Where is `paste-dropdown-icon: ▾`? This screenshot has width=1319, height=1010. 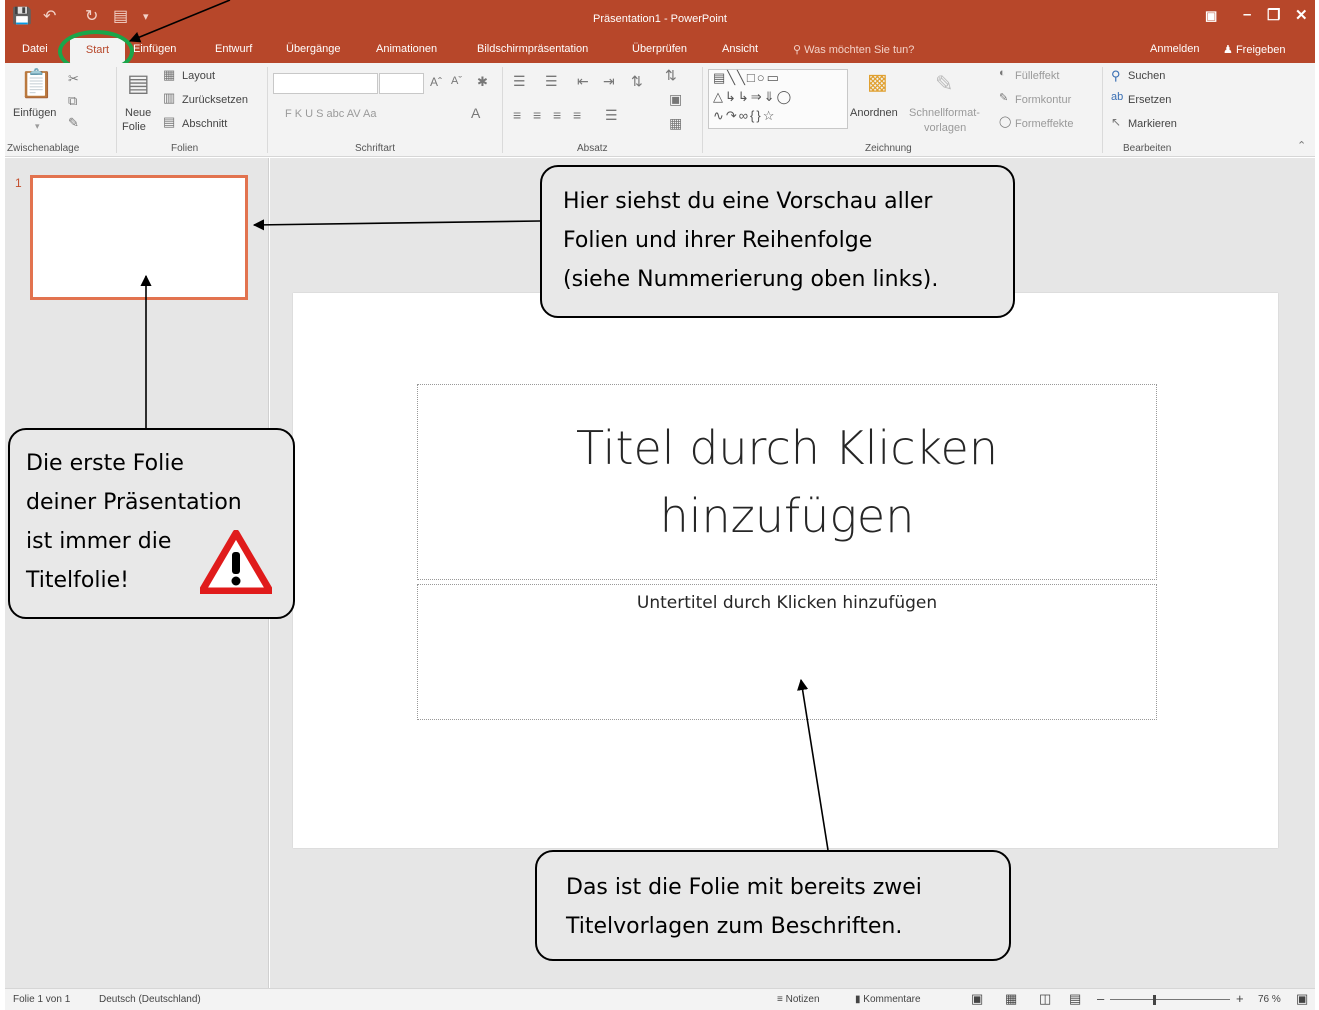
paste-dropdown-icon: ▾ is located at coordinates (37, 126).